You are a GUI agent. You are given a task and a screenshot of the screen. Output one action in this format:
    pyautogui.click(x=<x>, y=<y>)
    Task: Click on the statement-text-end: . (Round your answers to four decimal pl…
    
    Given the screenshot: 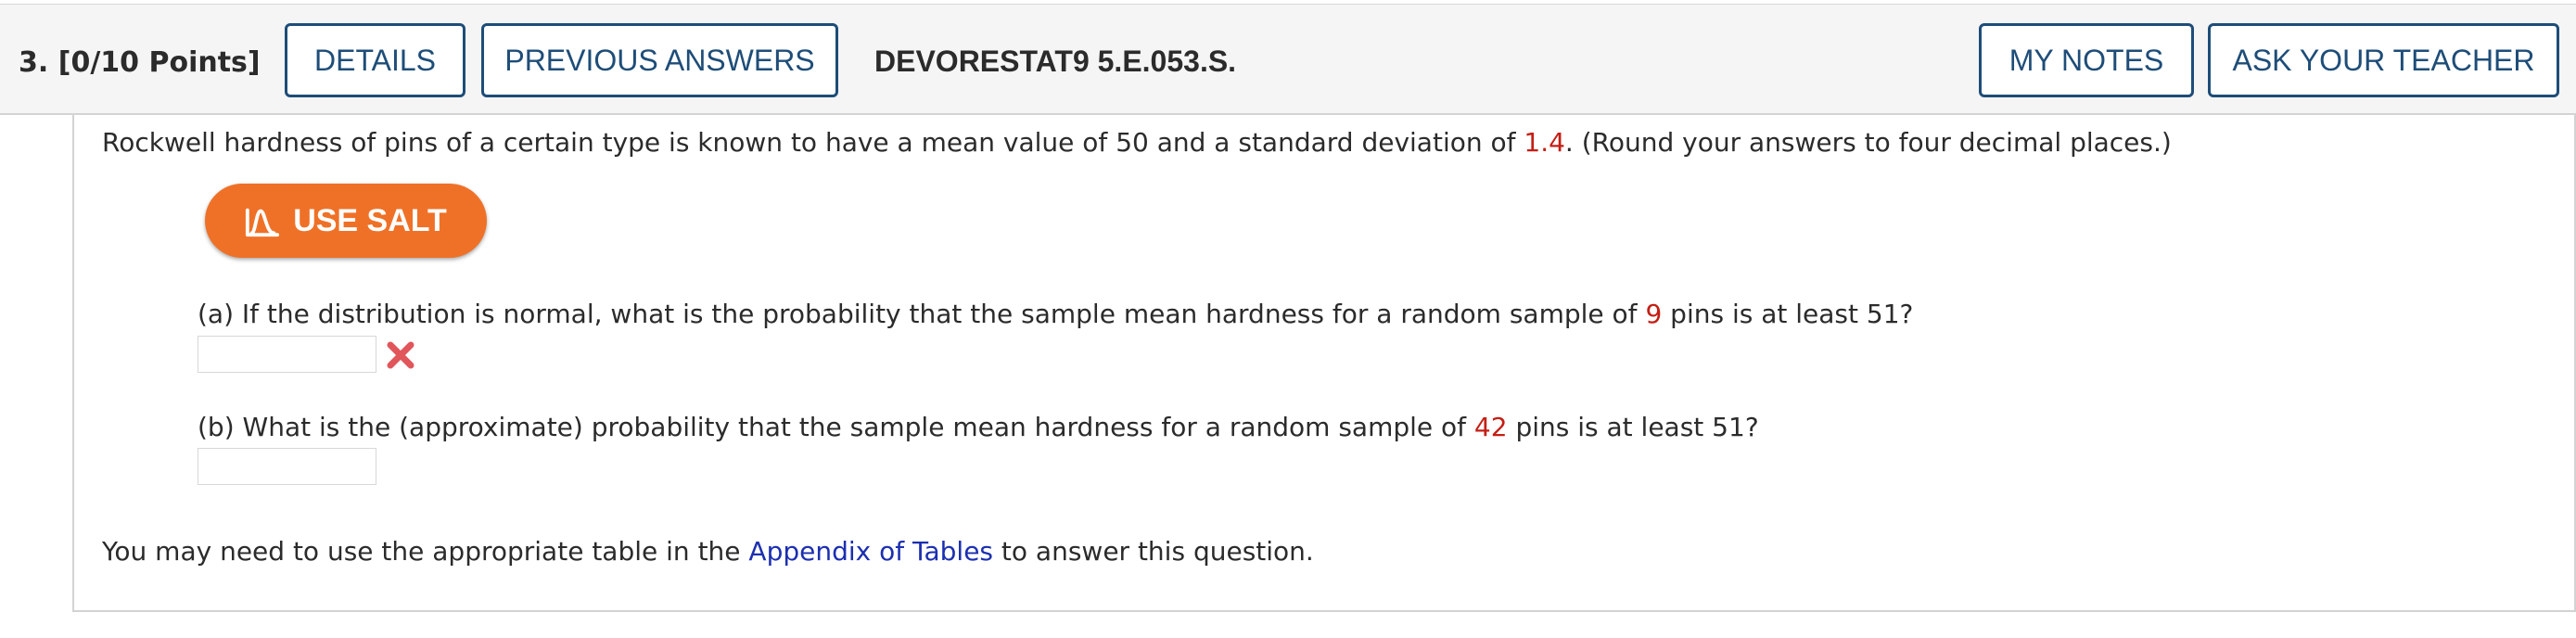 What is the action you would take?
    pyautogui.click(x=1868, y=142)
    